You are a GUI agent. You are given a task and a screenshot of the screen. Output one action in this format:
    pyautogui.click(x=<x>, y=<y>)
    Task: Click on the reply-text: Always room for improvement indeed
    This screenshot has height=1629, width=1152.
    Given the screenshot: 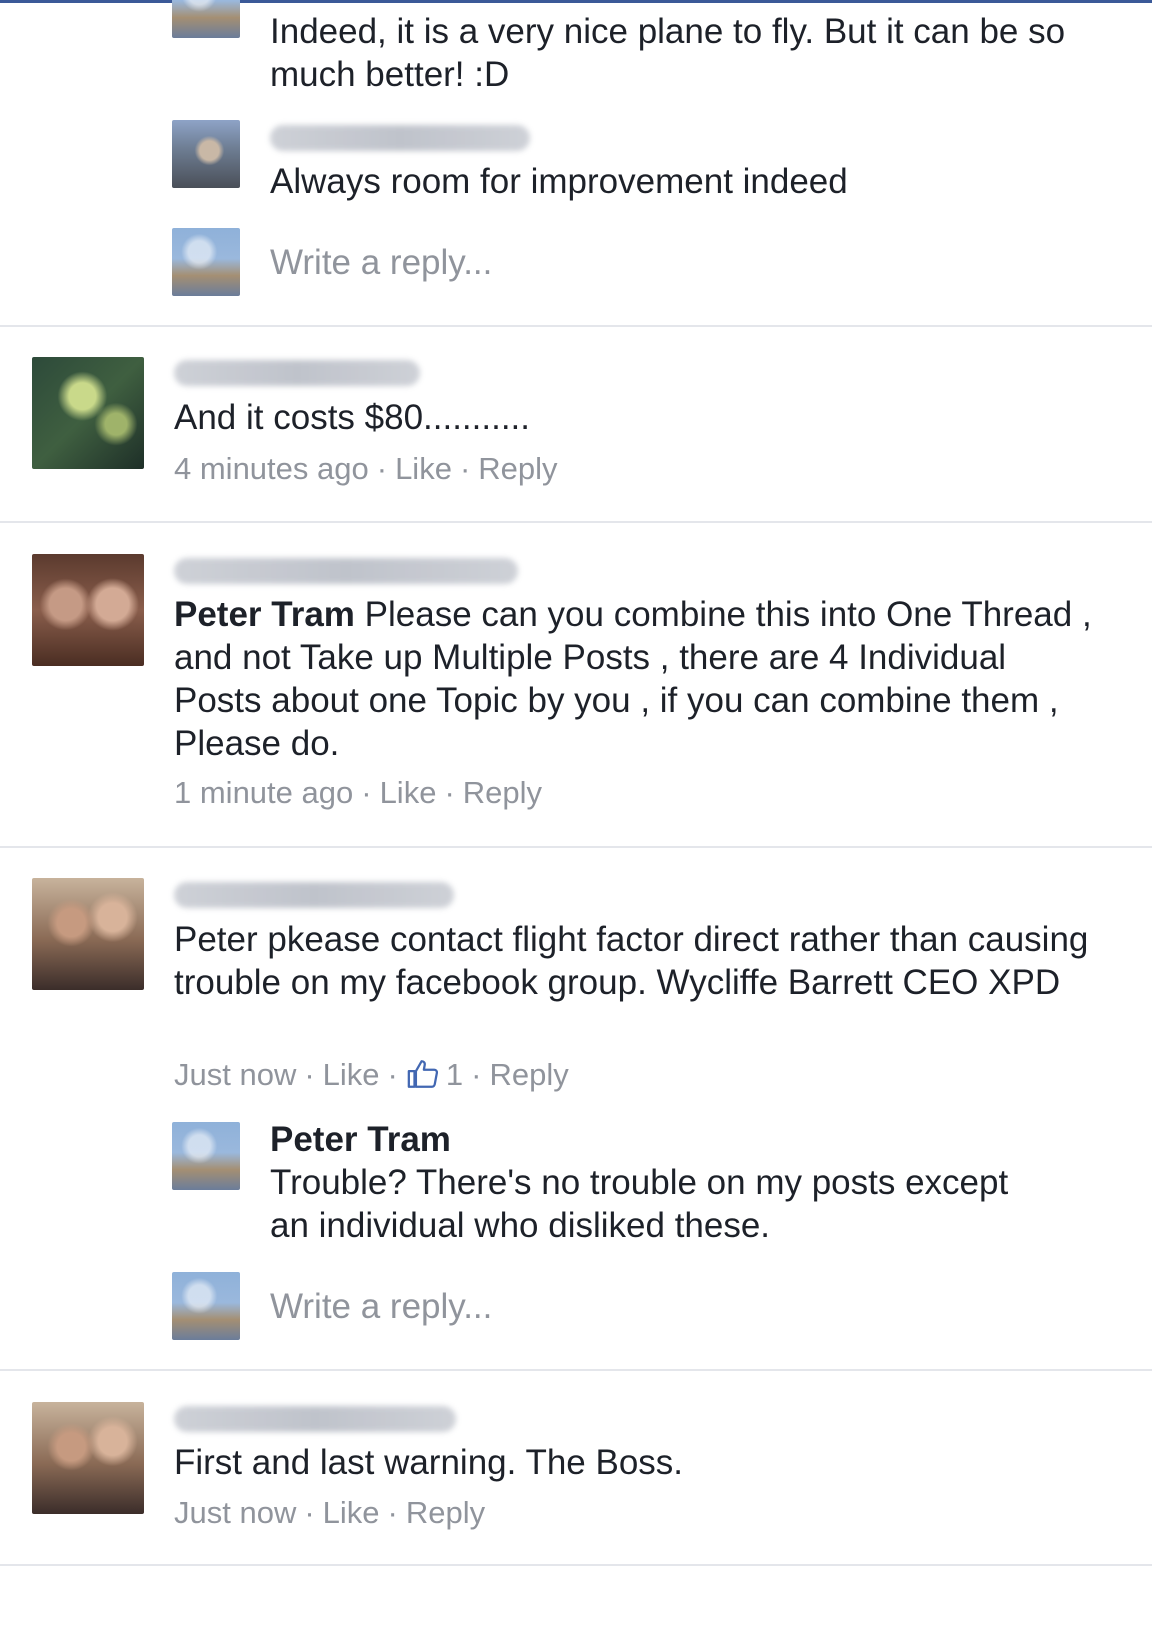 What is the action you would take?
    pyautogui.click(x=559, y=181)
    